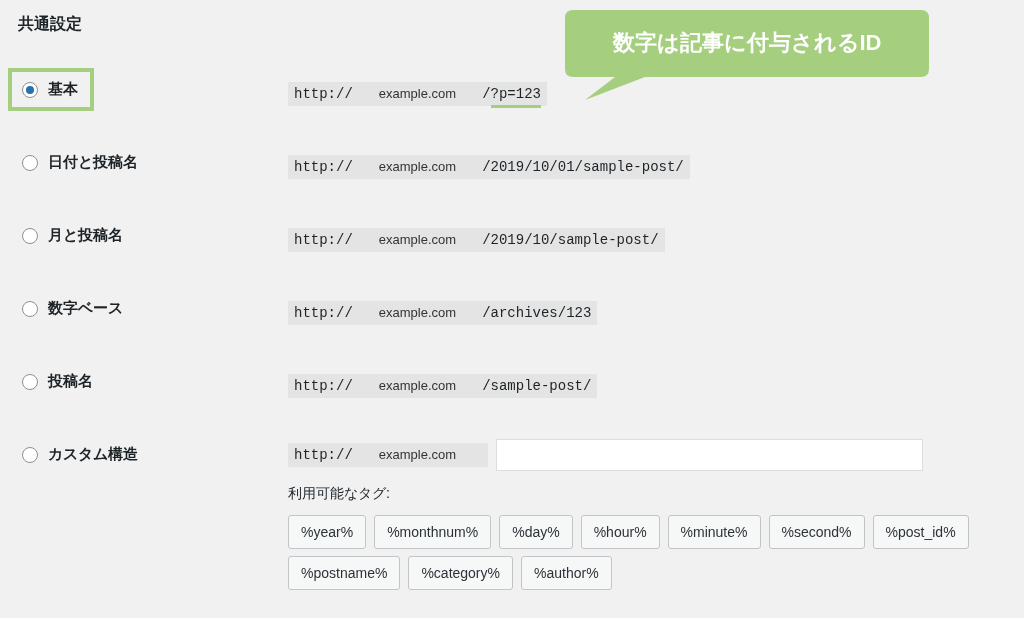  I want to click on url-example: http:// example.com /archives/123, so click(443, 313).